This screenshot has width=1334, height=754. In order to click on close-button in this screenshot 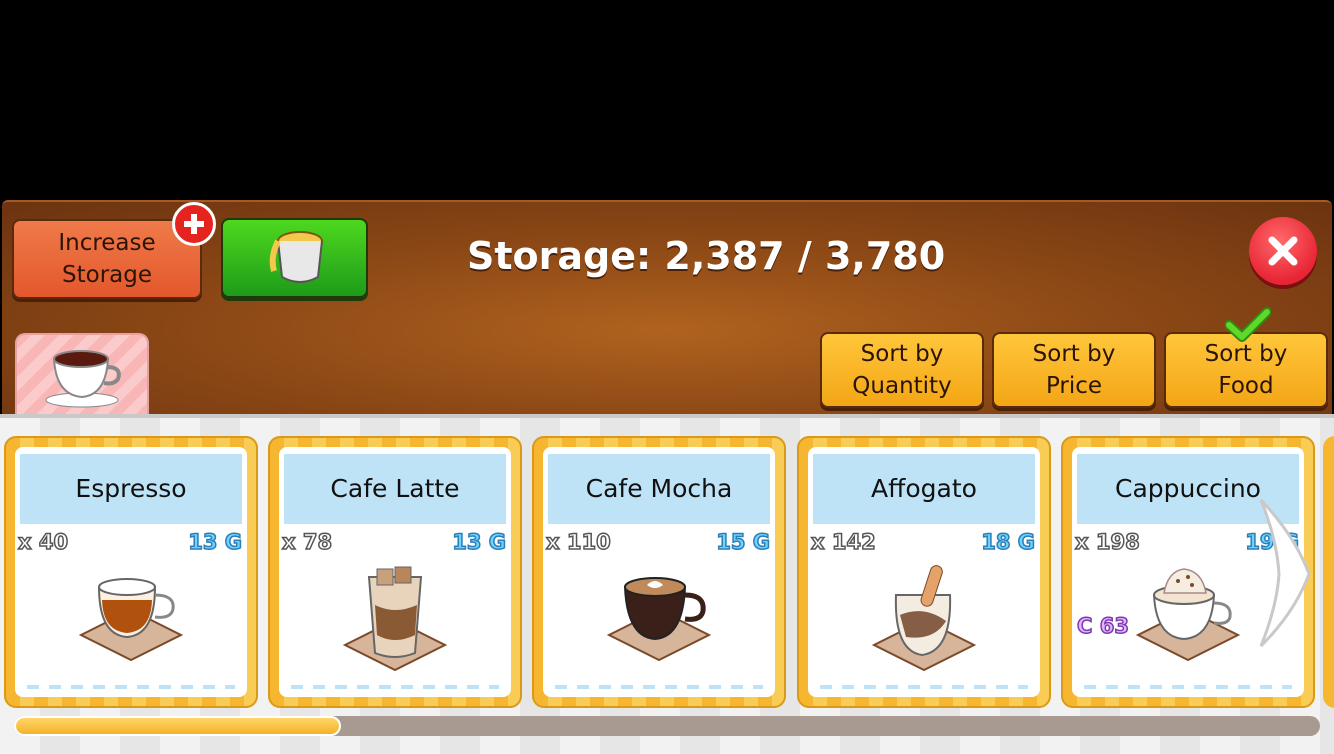, I will do `click(1283, 251)`.